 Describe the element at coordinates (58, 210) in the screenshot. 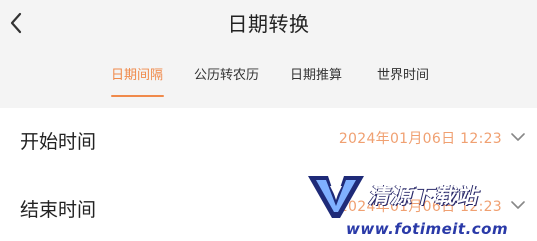

I see `end-time-label: 结束时间` at that location.